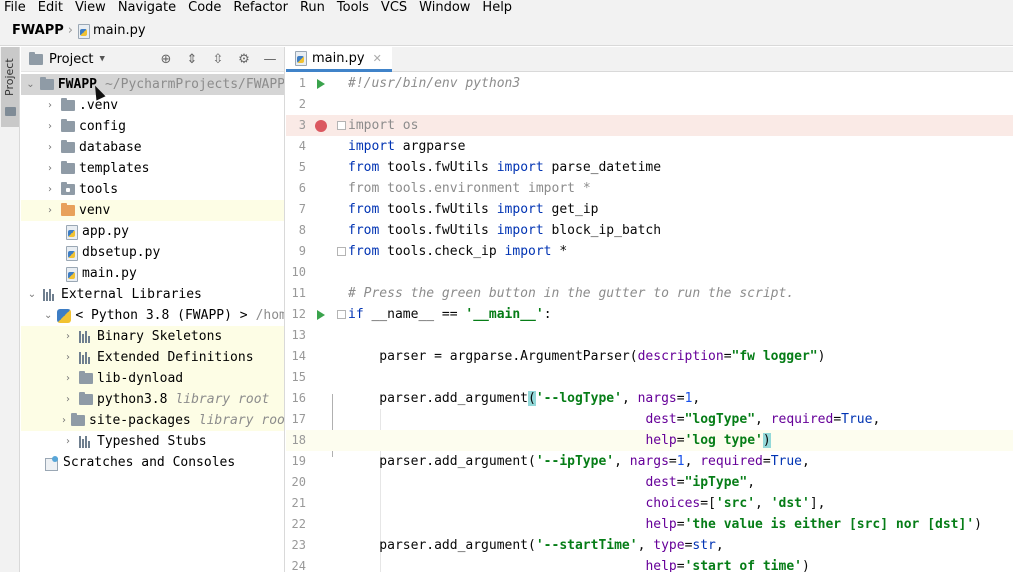 The height and width of the screenshot is (572, 1013). I want to click on code-text: dest="ipType",, so click(700, 482).